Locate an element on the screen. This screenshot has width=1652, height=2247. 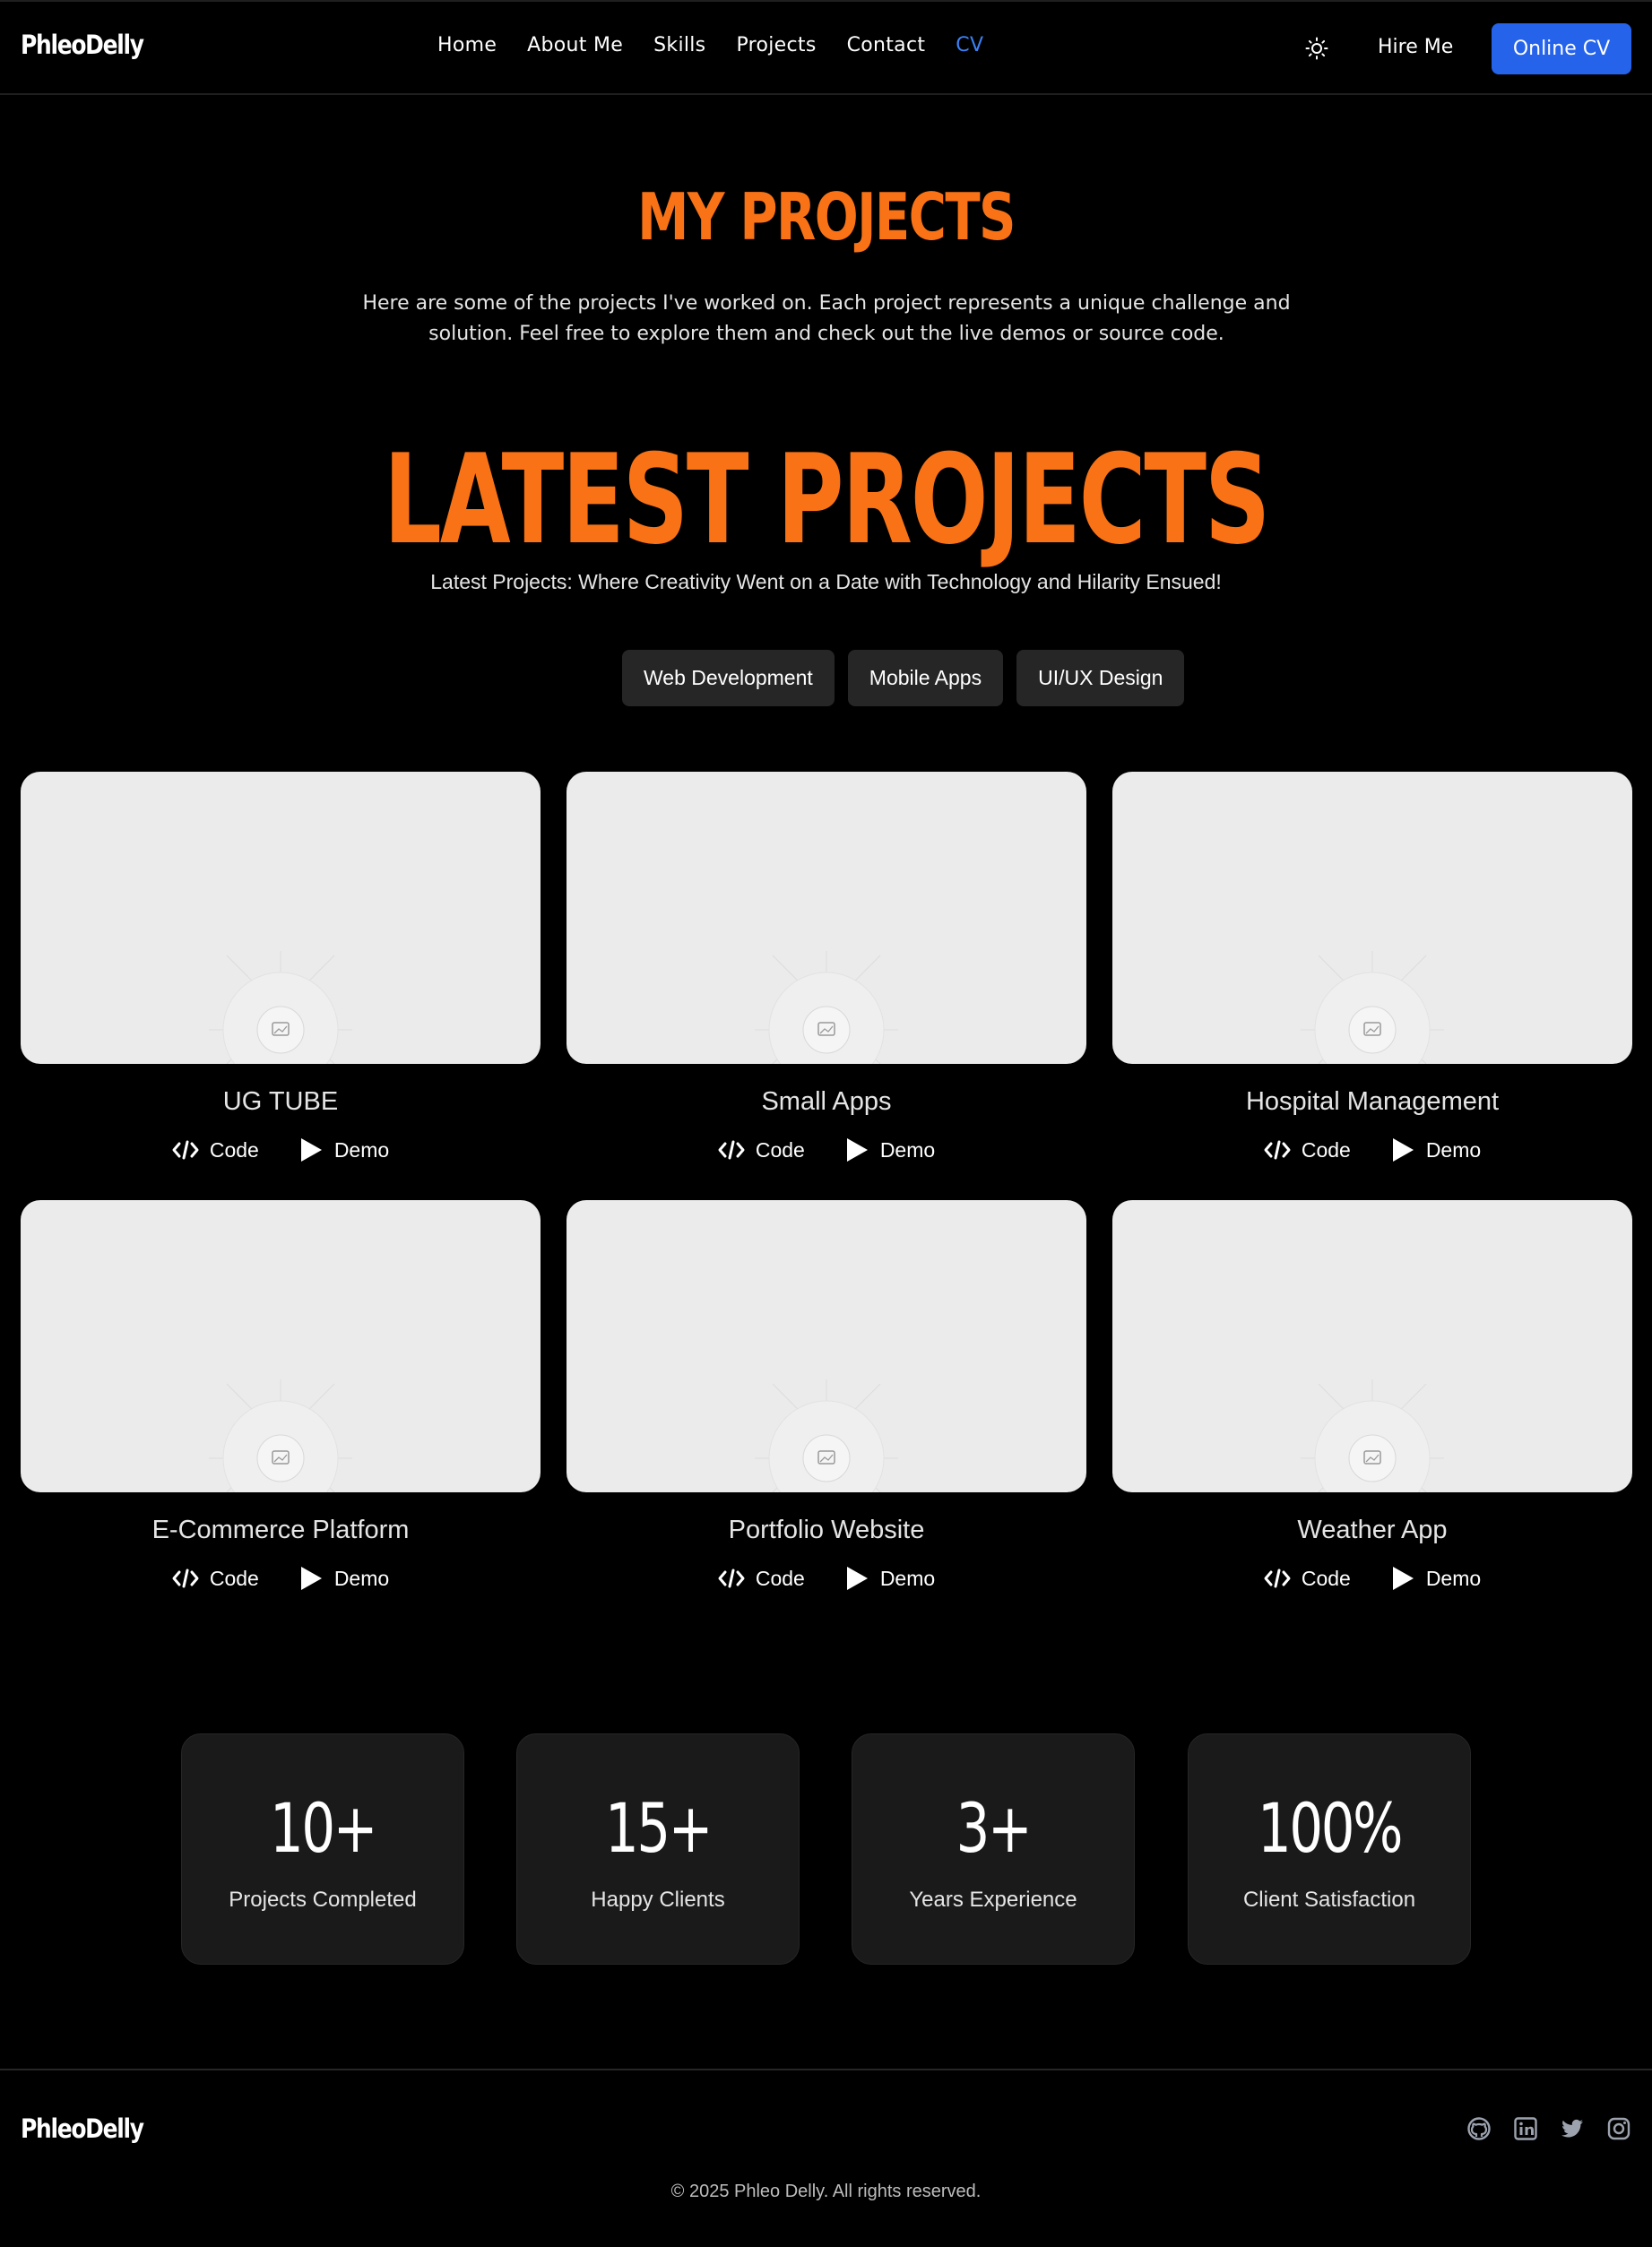
nav-links: Home About Me Skills Projects Contact CV is located at coordinates (725, 45).